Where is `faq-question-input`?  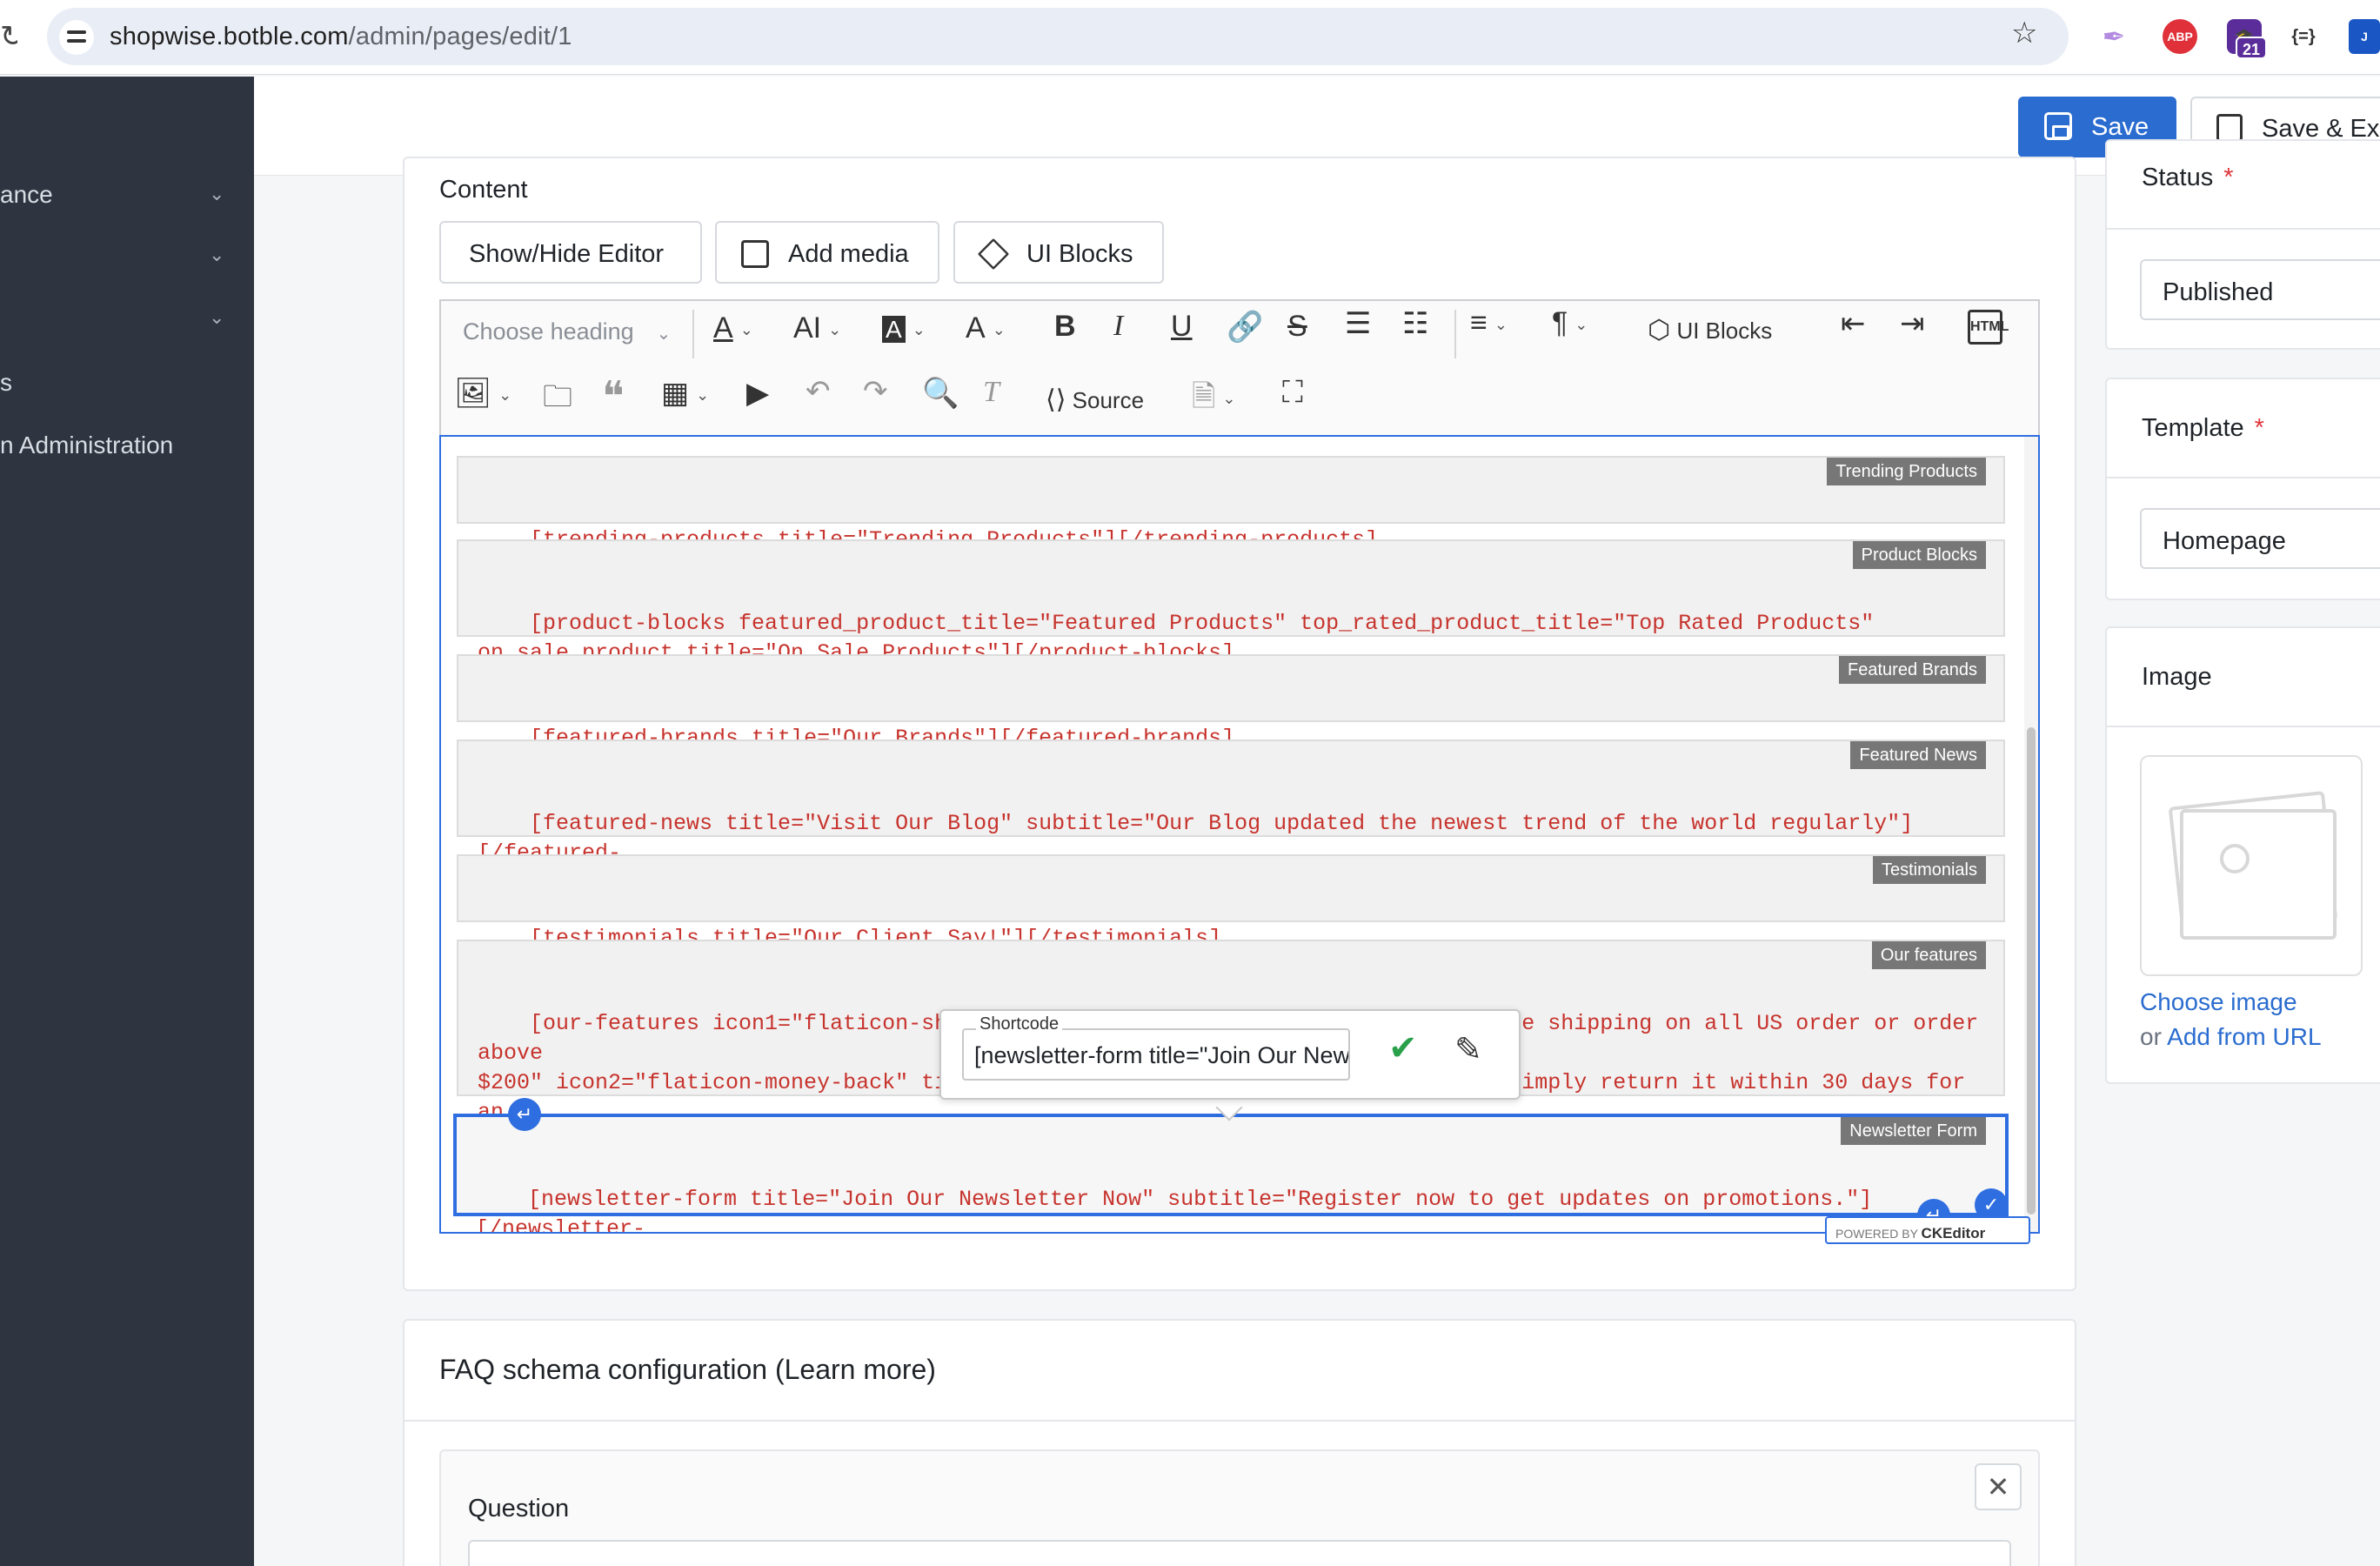
faq-question-input is located at coordinates (1239, 1553).